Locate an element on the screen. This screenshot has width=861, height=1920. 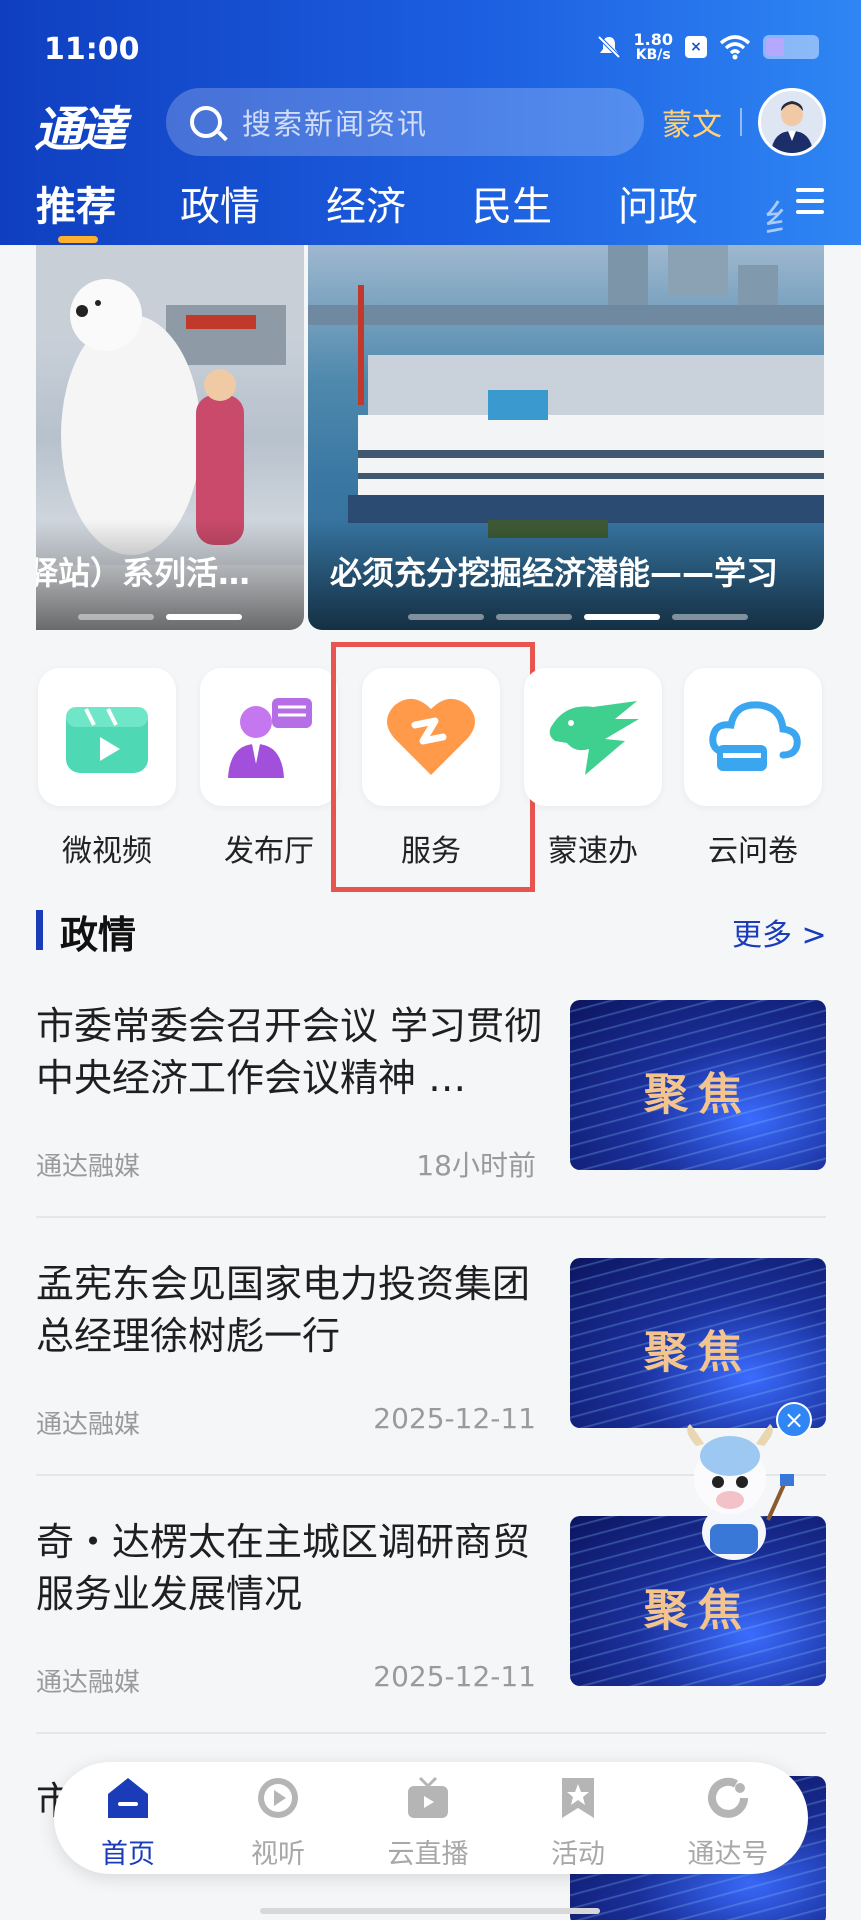
news-item: 市委常委会召开会议 学习贯彻中央经济工作会议精神 … 通达融媒 18小时前 聚焦 is located at coordinates (431, 1091).